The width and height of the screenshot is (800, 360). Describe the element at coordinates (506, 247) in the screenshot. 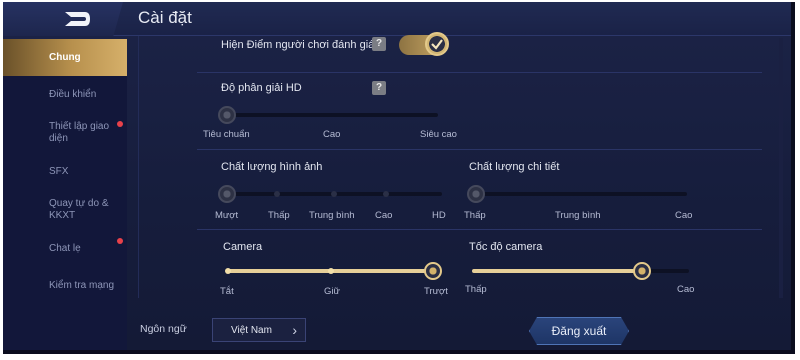

I see `camera-speed-label: Tốc độ camera` at that location.